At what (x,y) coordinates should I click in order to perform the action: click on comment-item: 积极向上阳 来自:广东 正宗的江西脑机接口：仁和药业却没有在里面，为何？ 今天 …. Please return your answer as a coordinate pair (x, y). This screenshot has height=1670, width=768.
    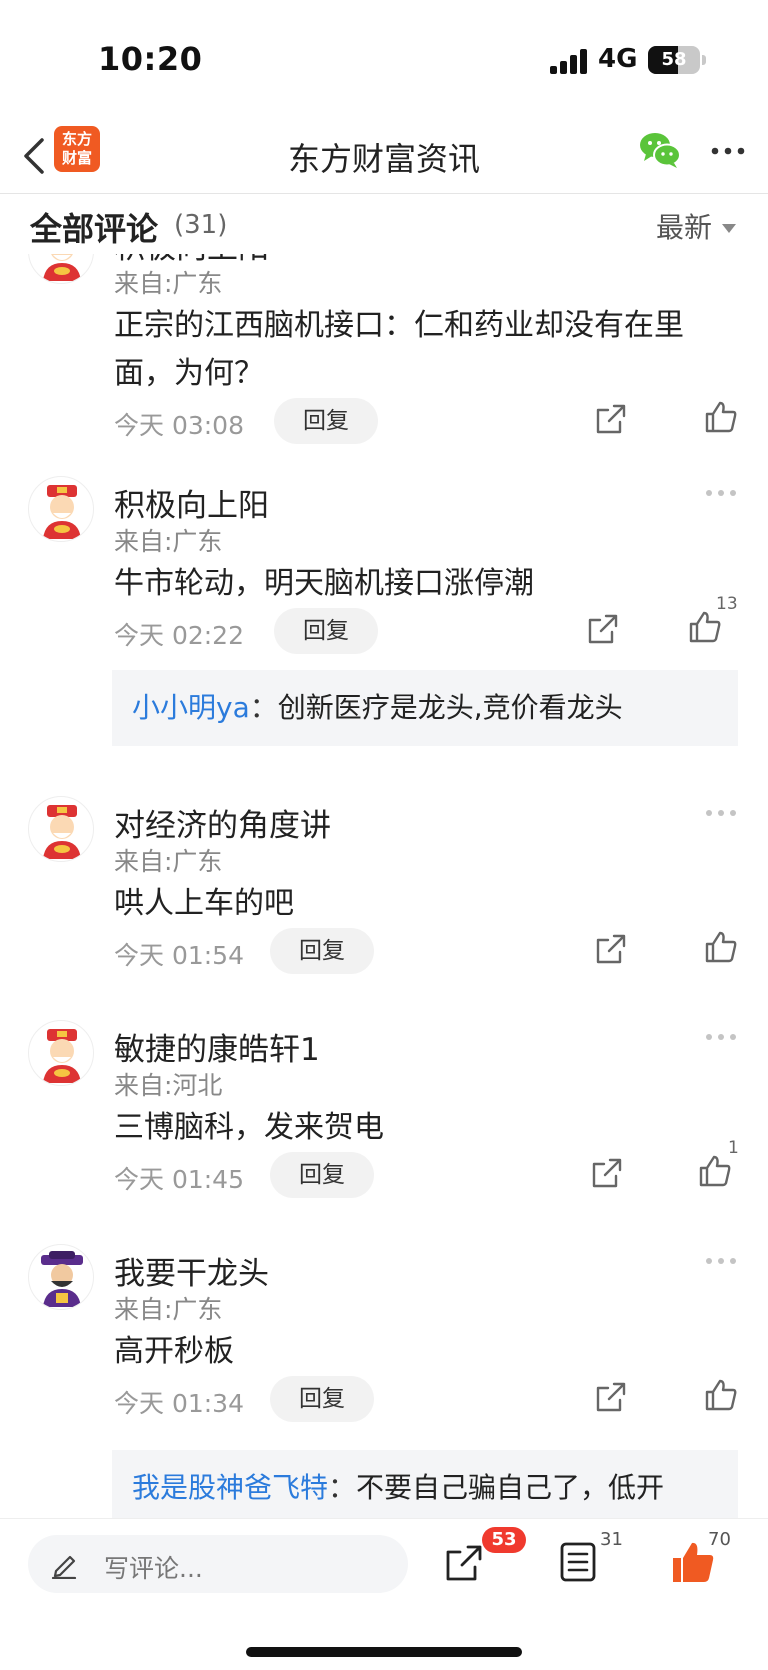
    Looking at the image, I should click on (384, 352).